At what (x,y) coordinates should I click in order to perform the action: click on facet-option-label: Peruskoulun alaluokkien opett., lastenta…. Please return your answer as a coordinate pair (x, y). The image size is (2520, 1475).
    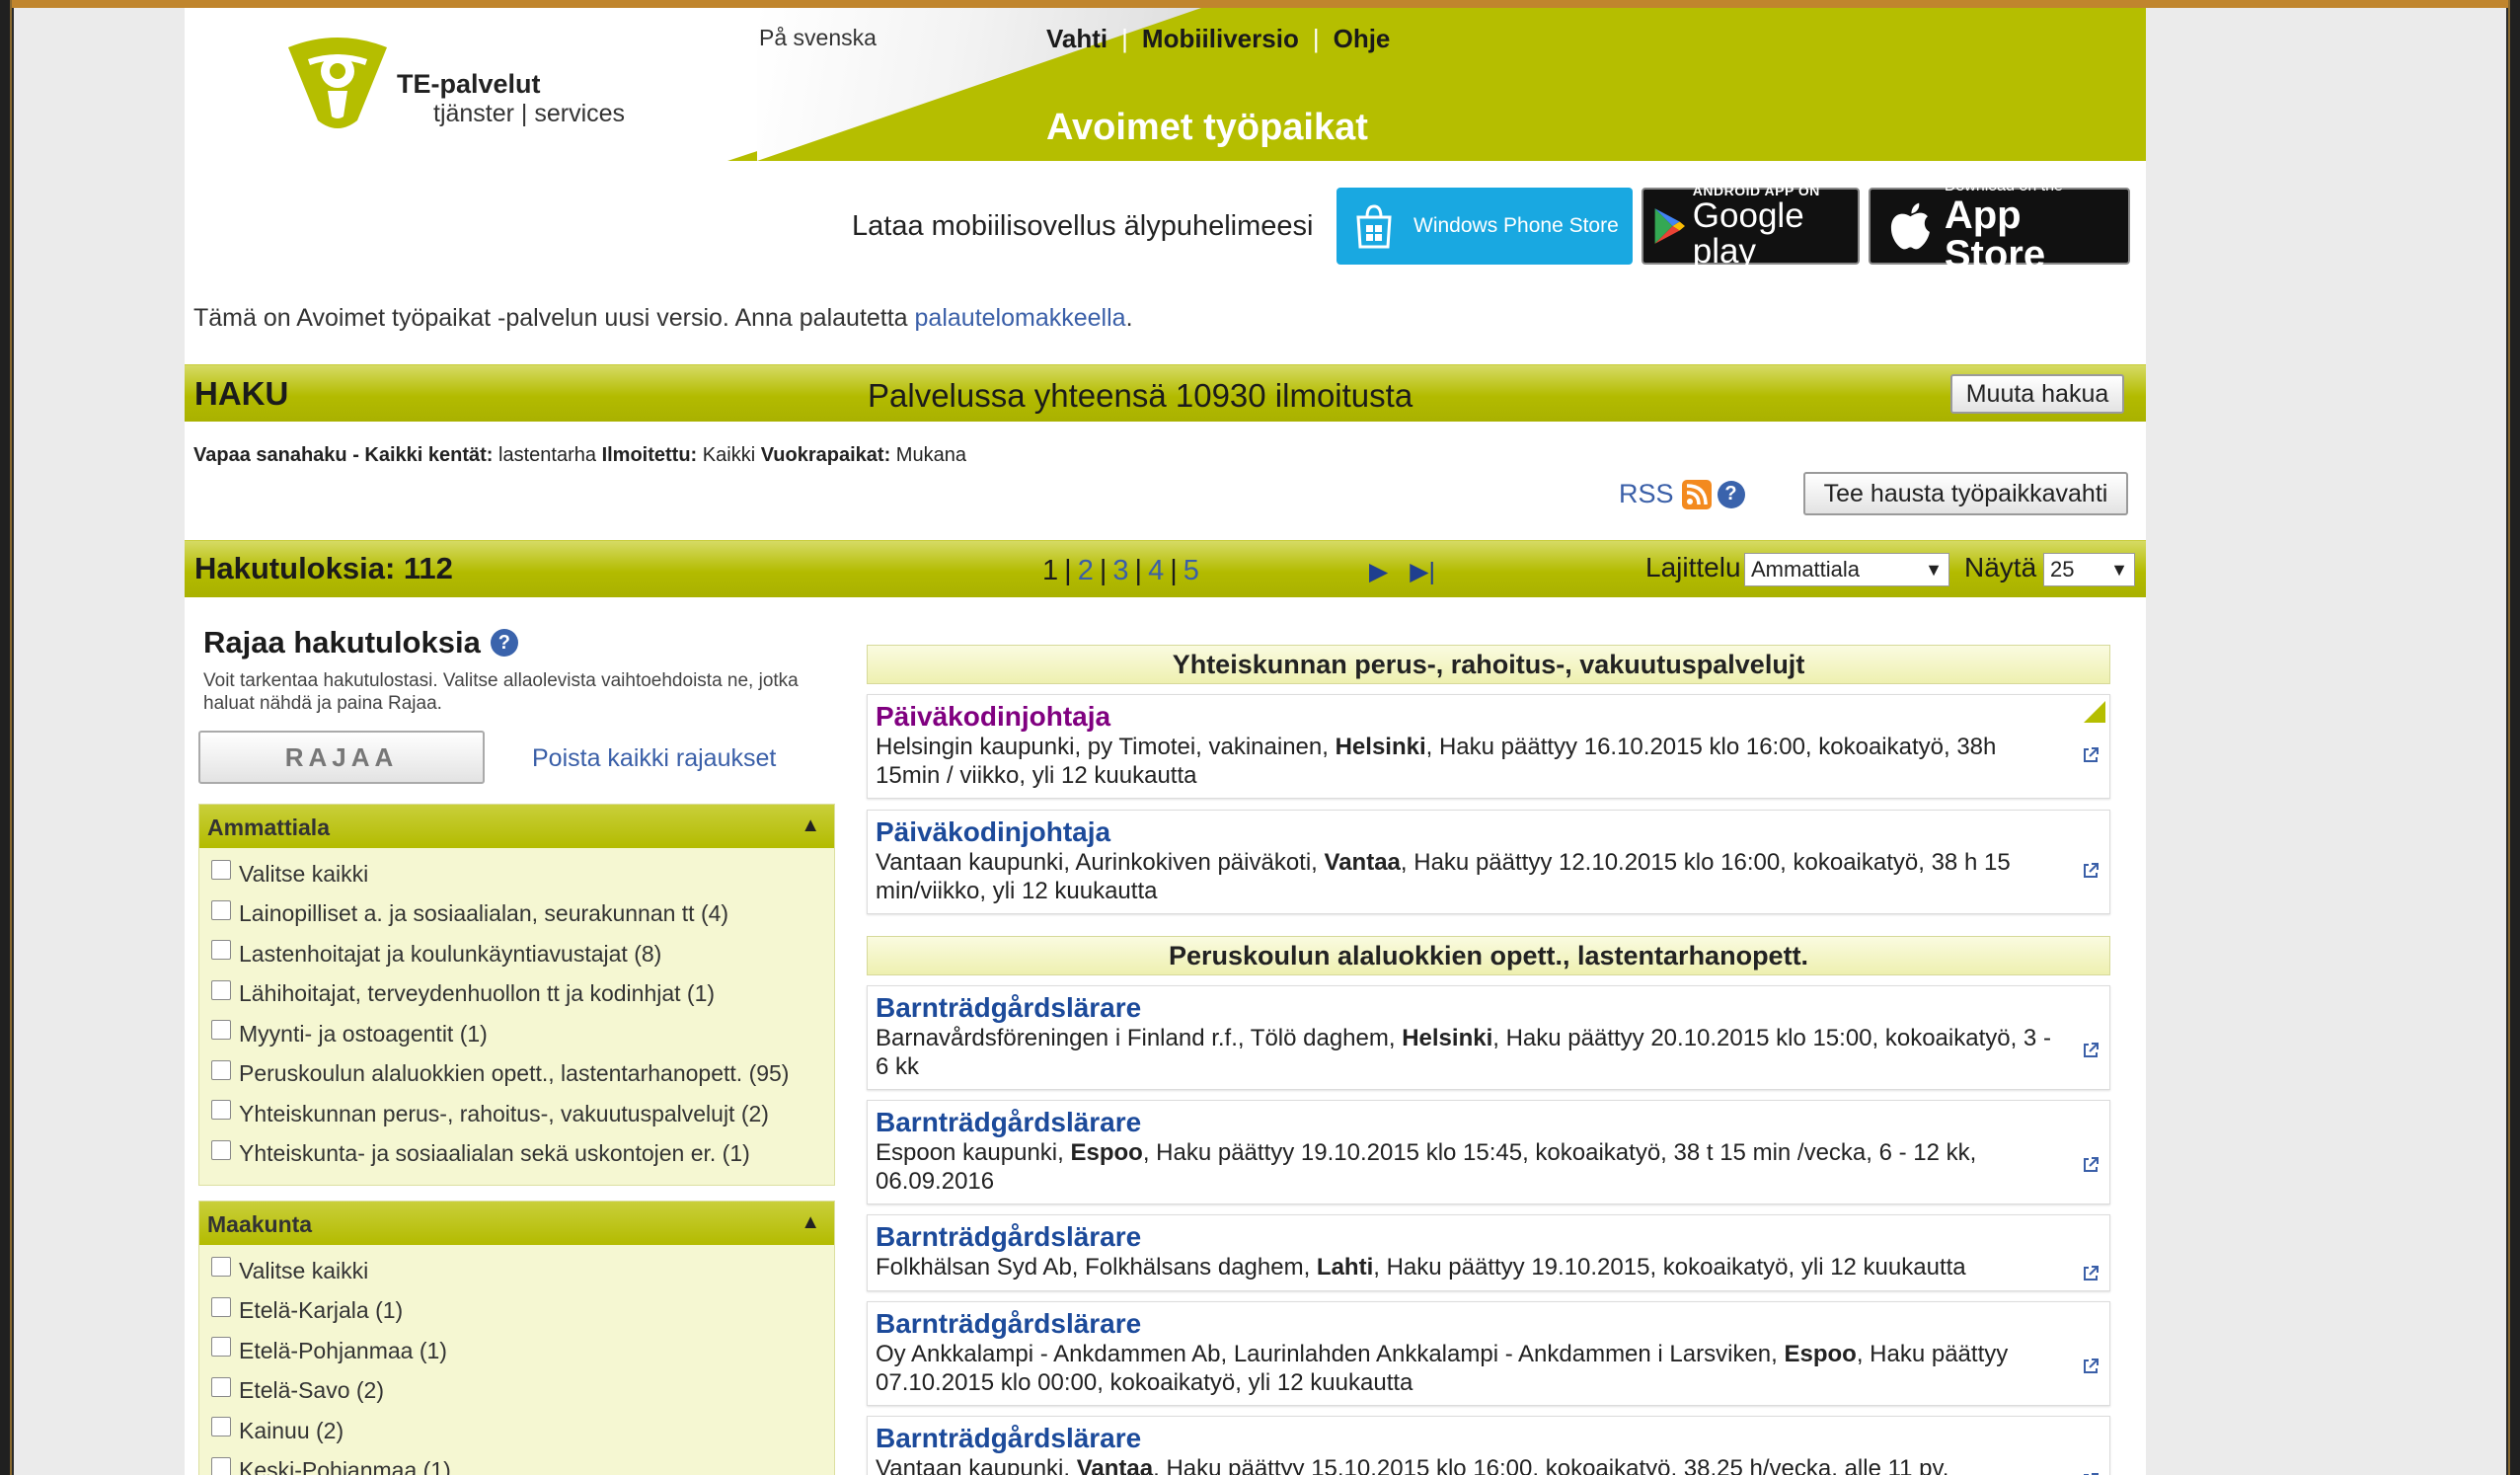
    Looking at the image, I should click on (514, 1073).